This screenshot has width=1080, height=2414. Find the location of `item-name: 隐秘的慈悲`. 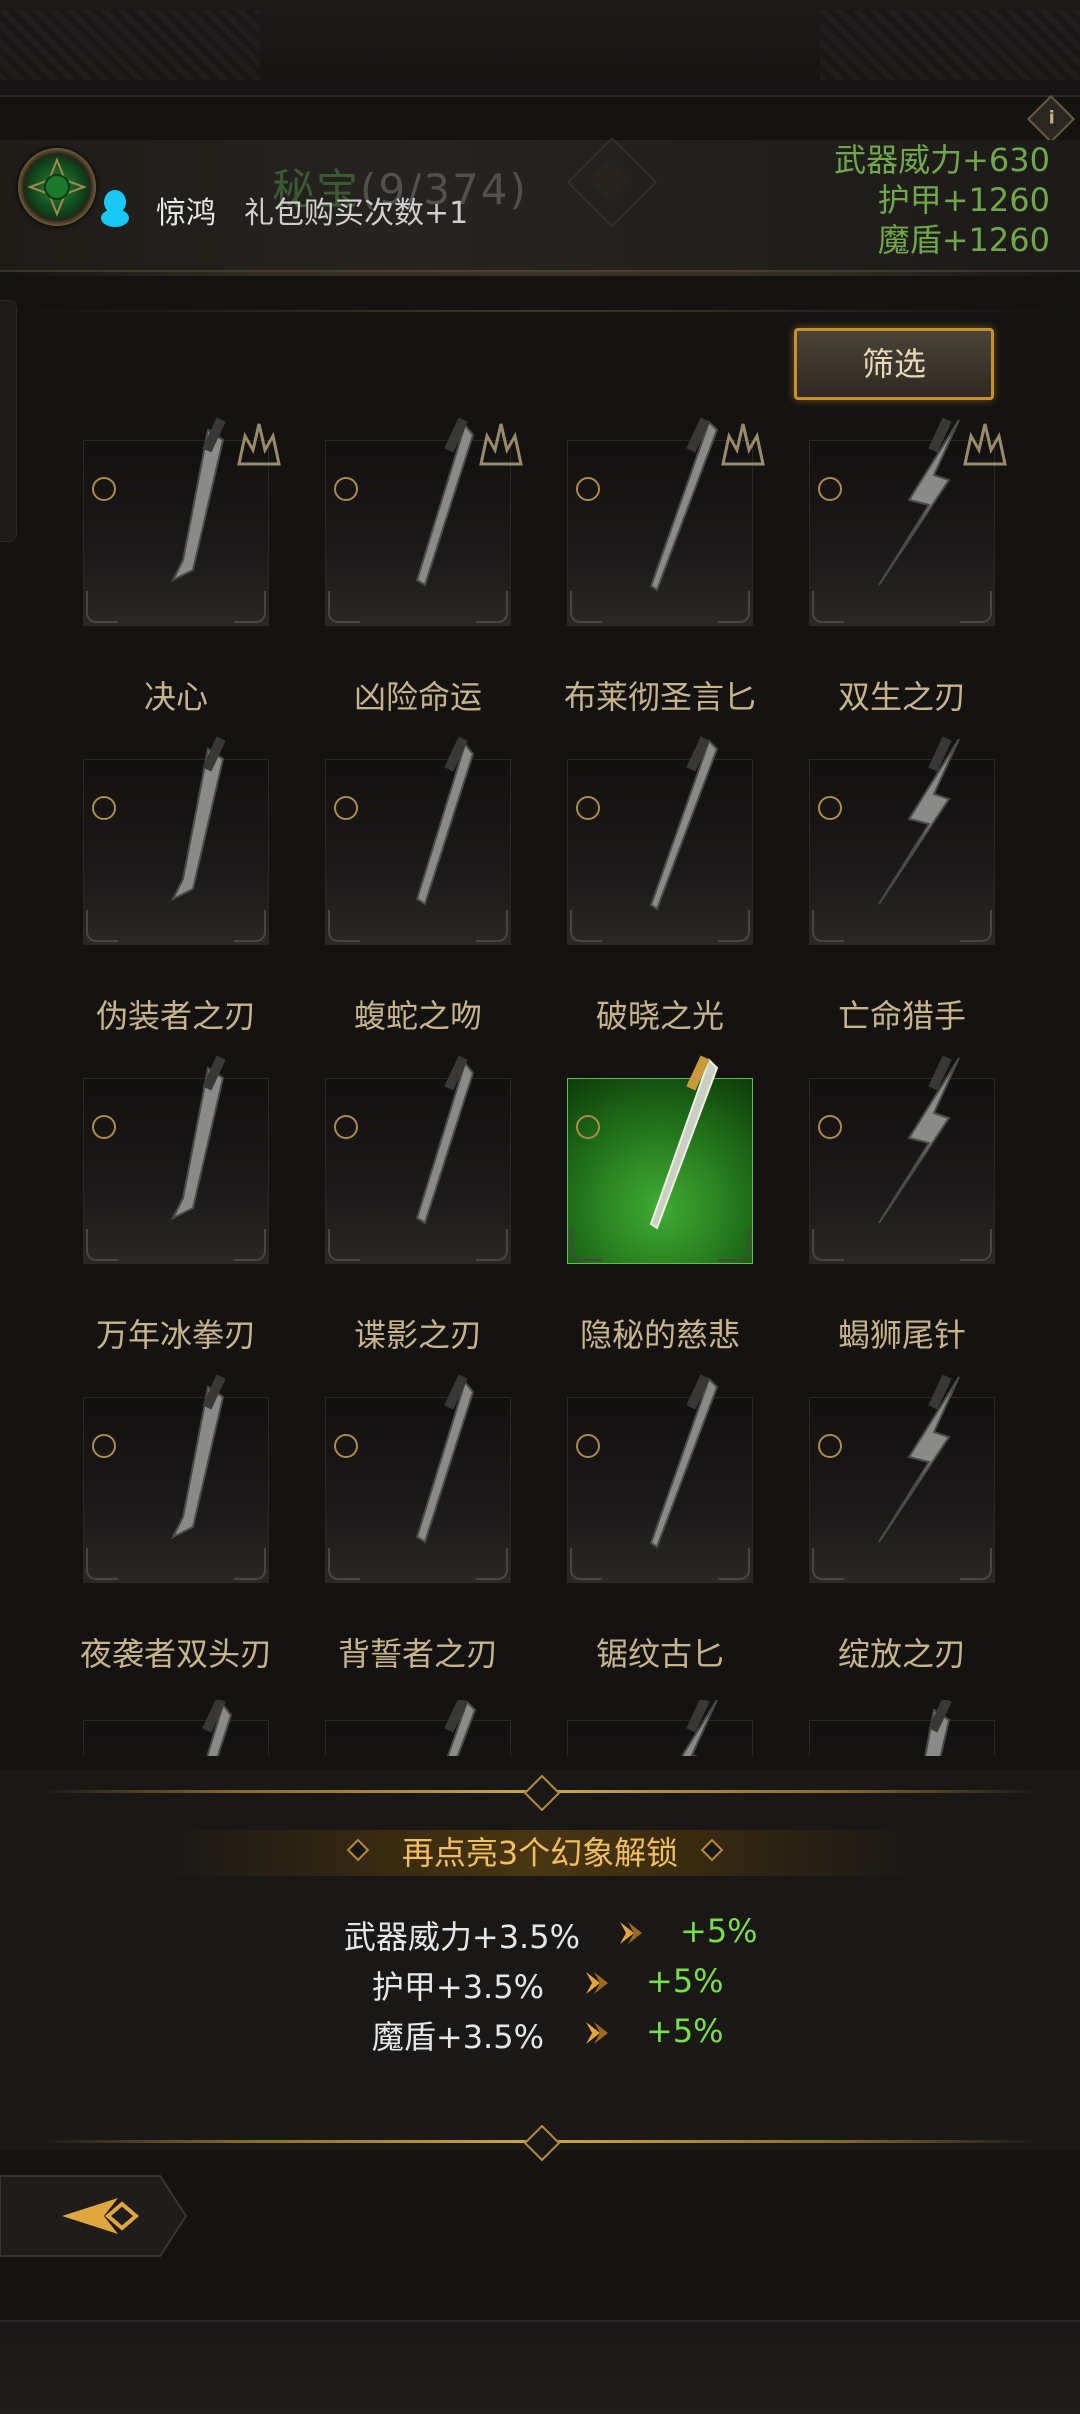

item-name: 隐秘的慈悲 is located at coordinates (659, 1335).